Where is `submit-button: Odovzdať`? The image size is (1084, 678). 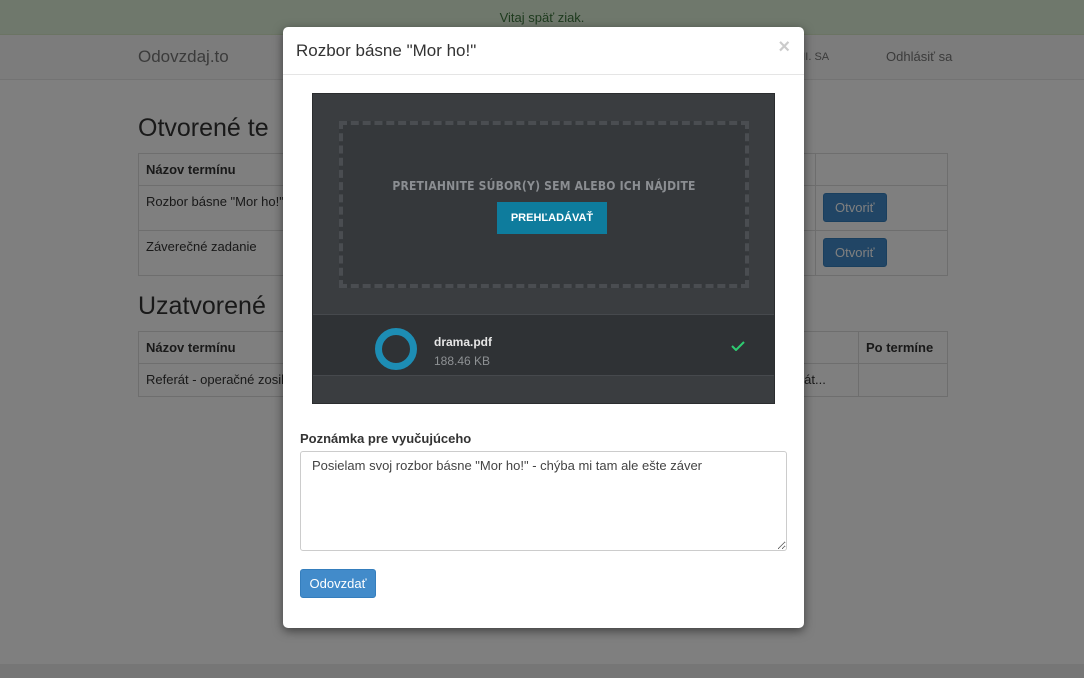 submit-button: Odovzdať is located at coordinates (338, 583).